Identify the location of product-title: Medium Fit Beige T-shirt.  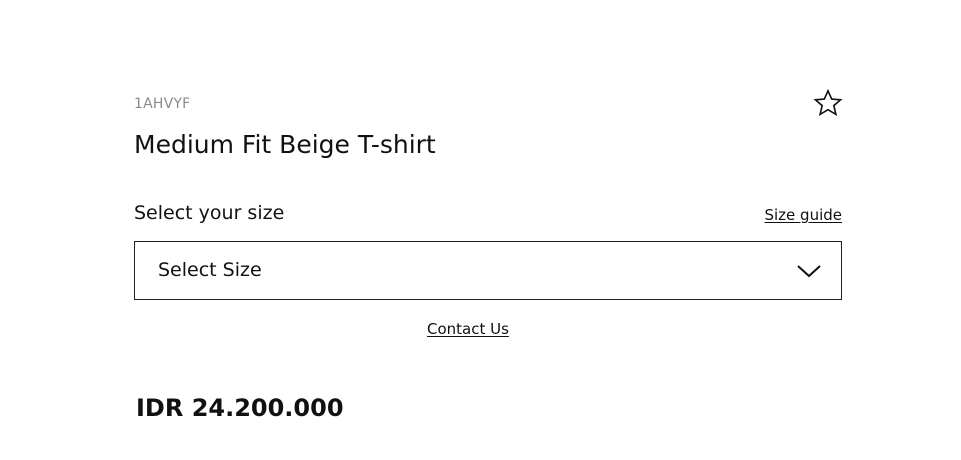
(285, 144).